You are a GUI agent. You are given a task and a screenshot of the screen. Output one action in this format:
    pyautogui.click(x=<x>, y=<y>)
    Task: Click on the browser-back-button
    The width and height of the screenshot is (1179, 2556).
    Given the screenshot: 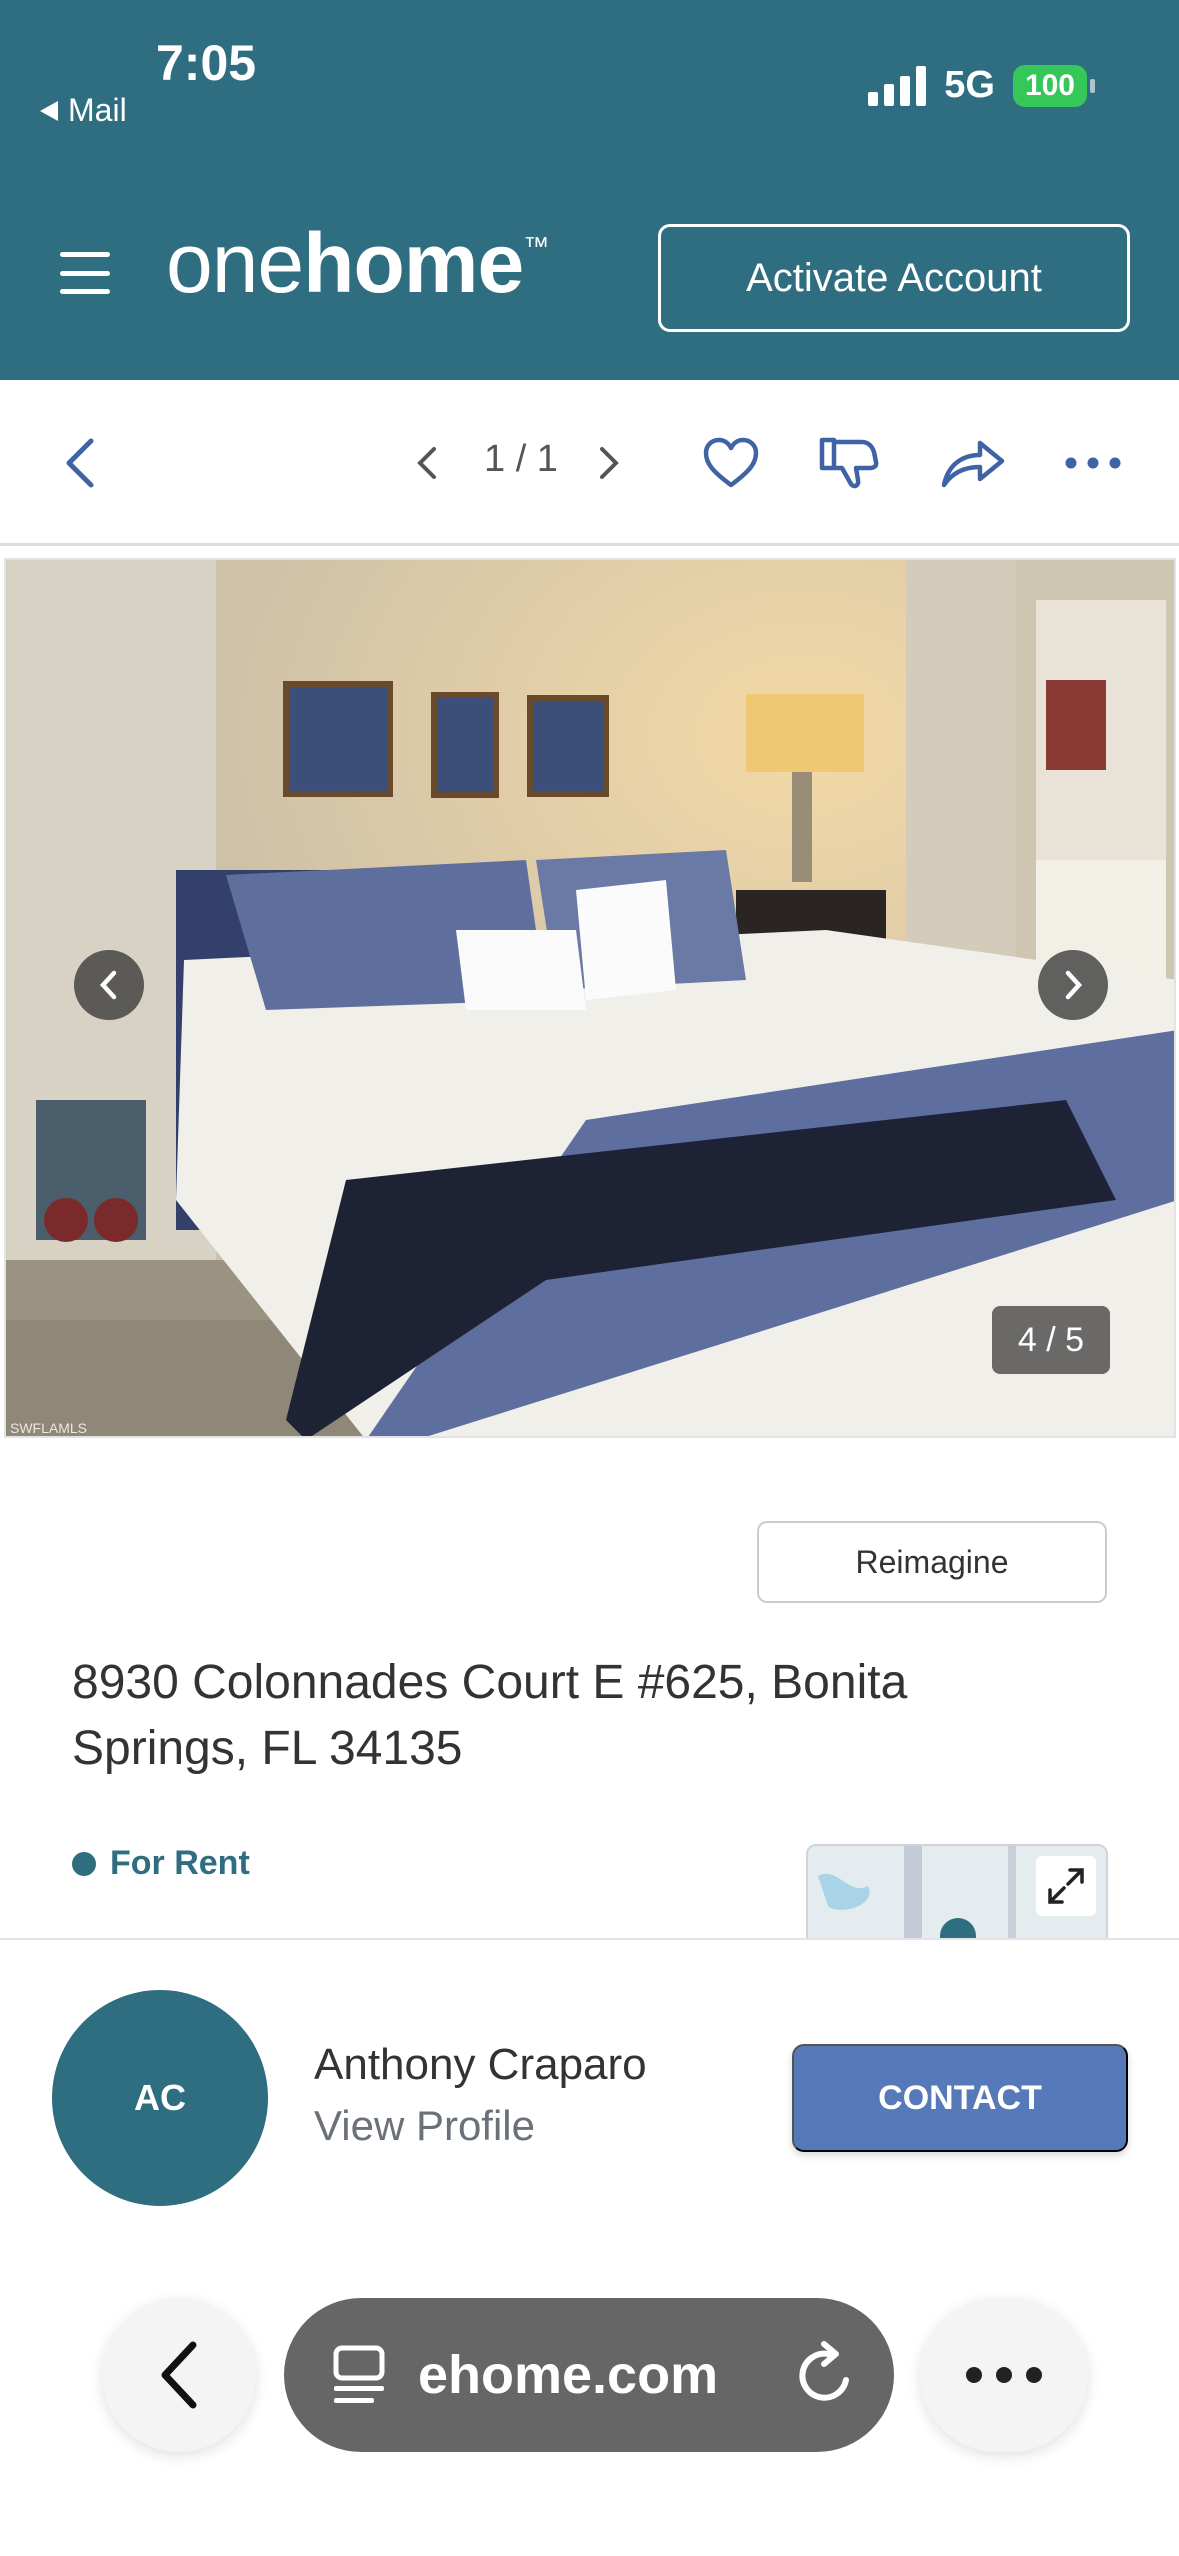 What is the action you would take?
    pyautogui.click(x=179, y=2375)
    